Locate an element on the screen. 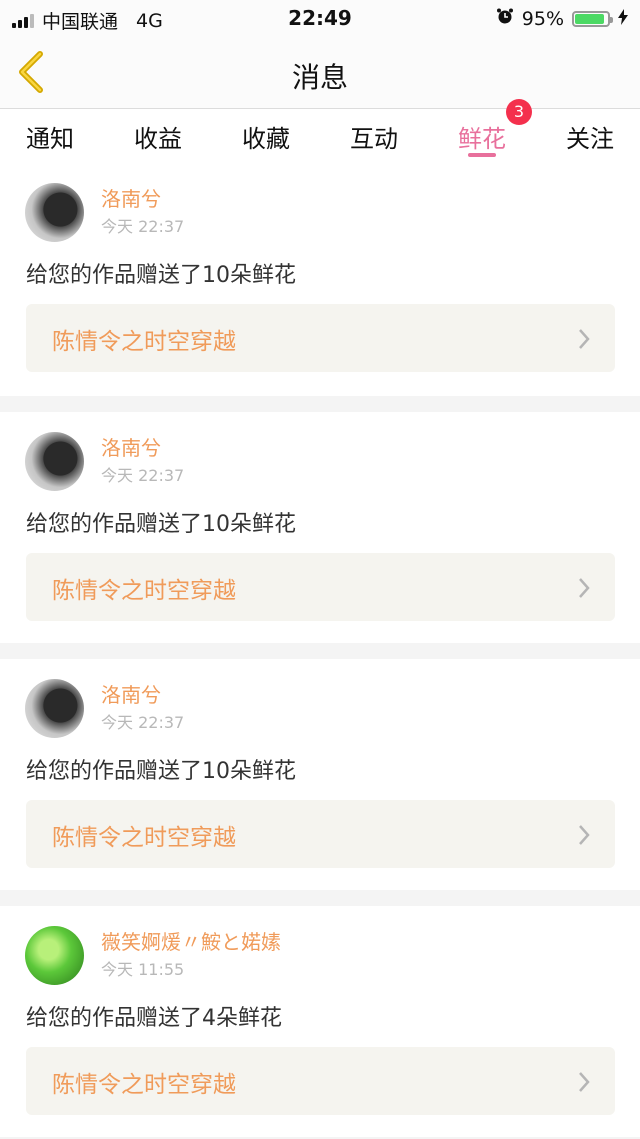  sender-name: 嶶笑婀煖〃鮟と婼嫊 is located at coordinates (191, 940).